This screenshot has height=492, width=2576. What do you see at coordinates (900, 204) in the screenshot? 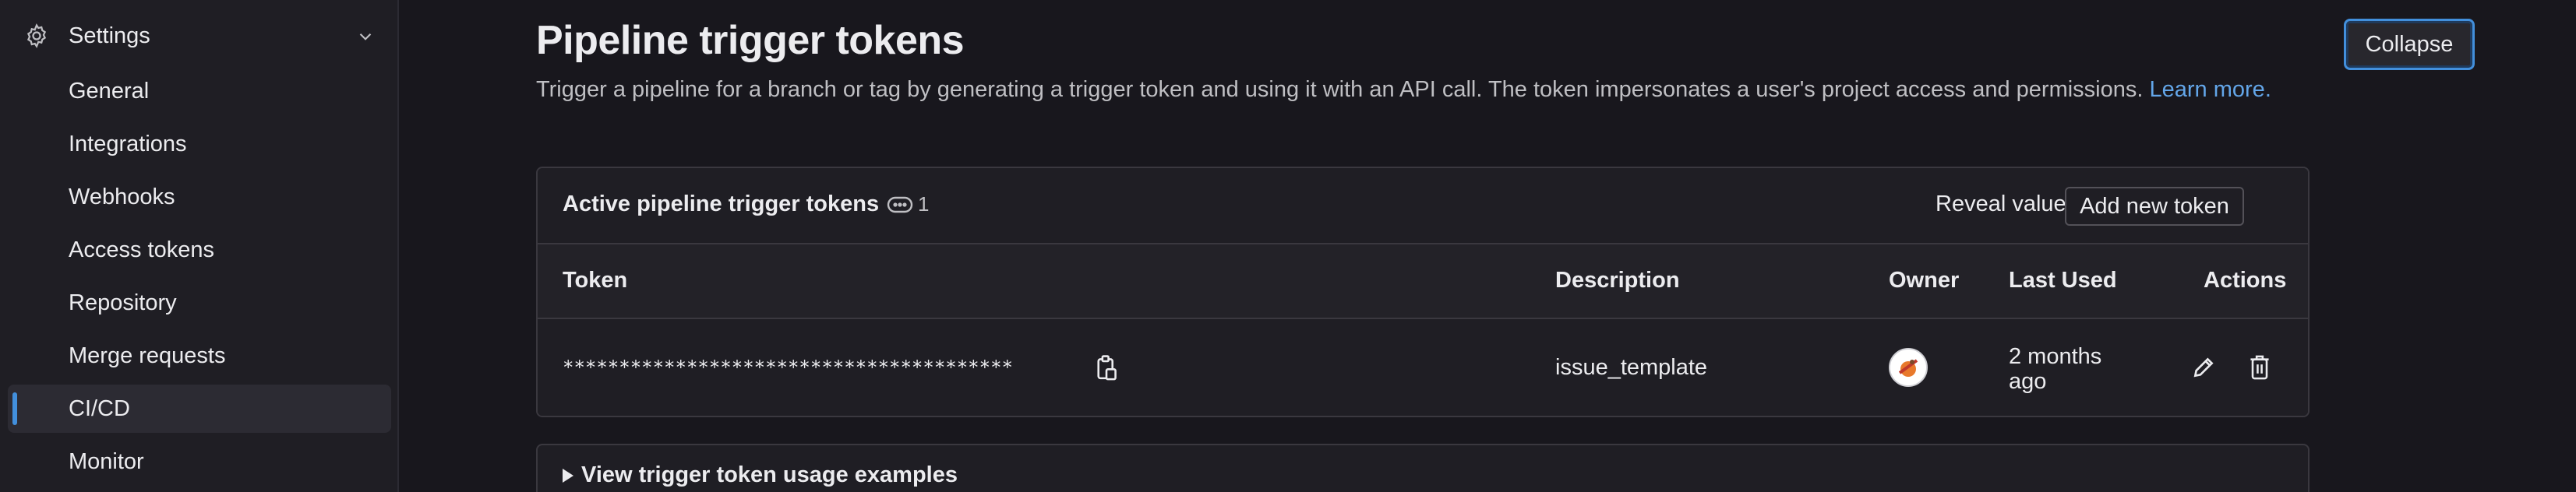
I see `token-count-icon` at bounding box center [900, 204].